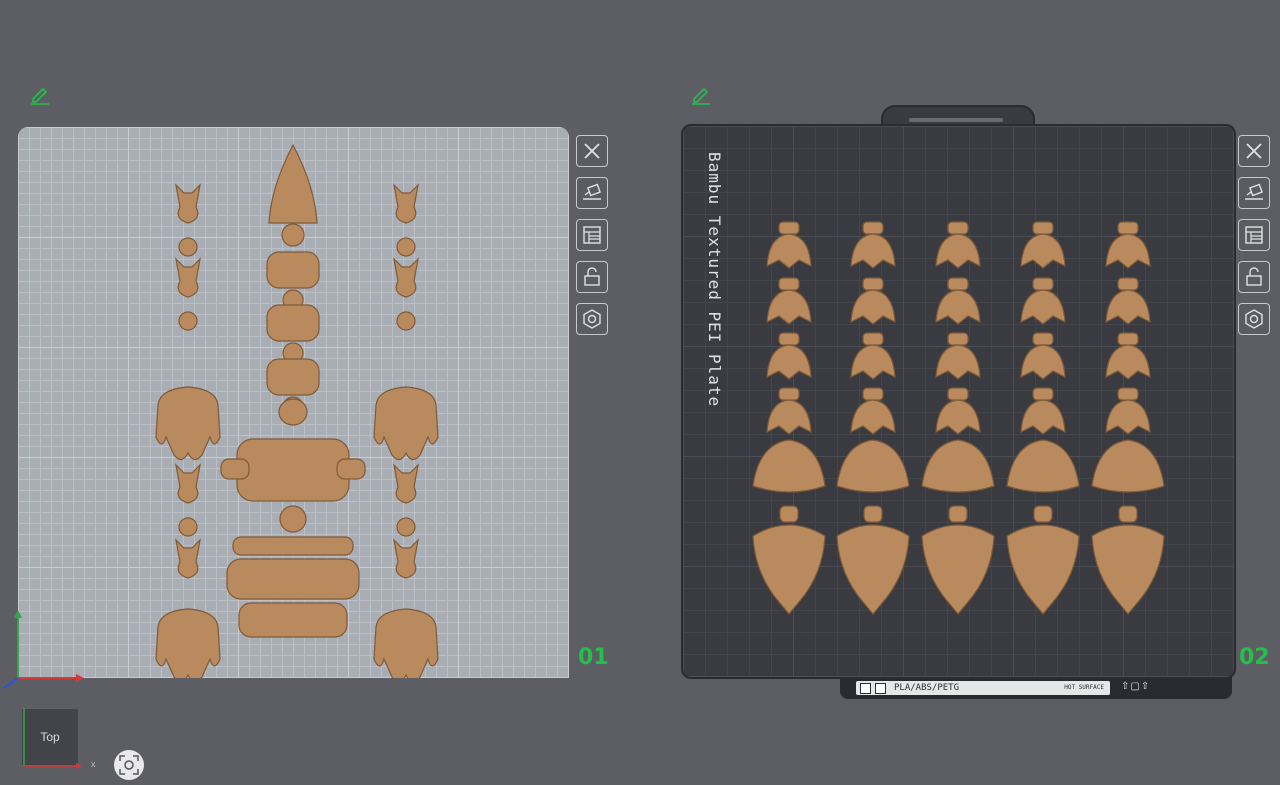 This screenshot has width=1280, height=785. I want to click on lock-plate-button, so click(1254, 277).